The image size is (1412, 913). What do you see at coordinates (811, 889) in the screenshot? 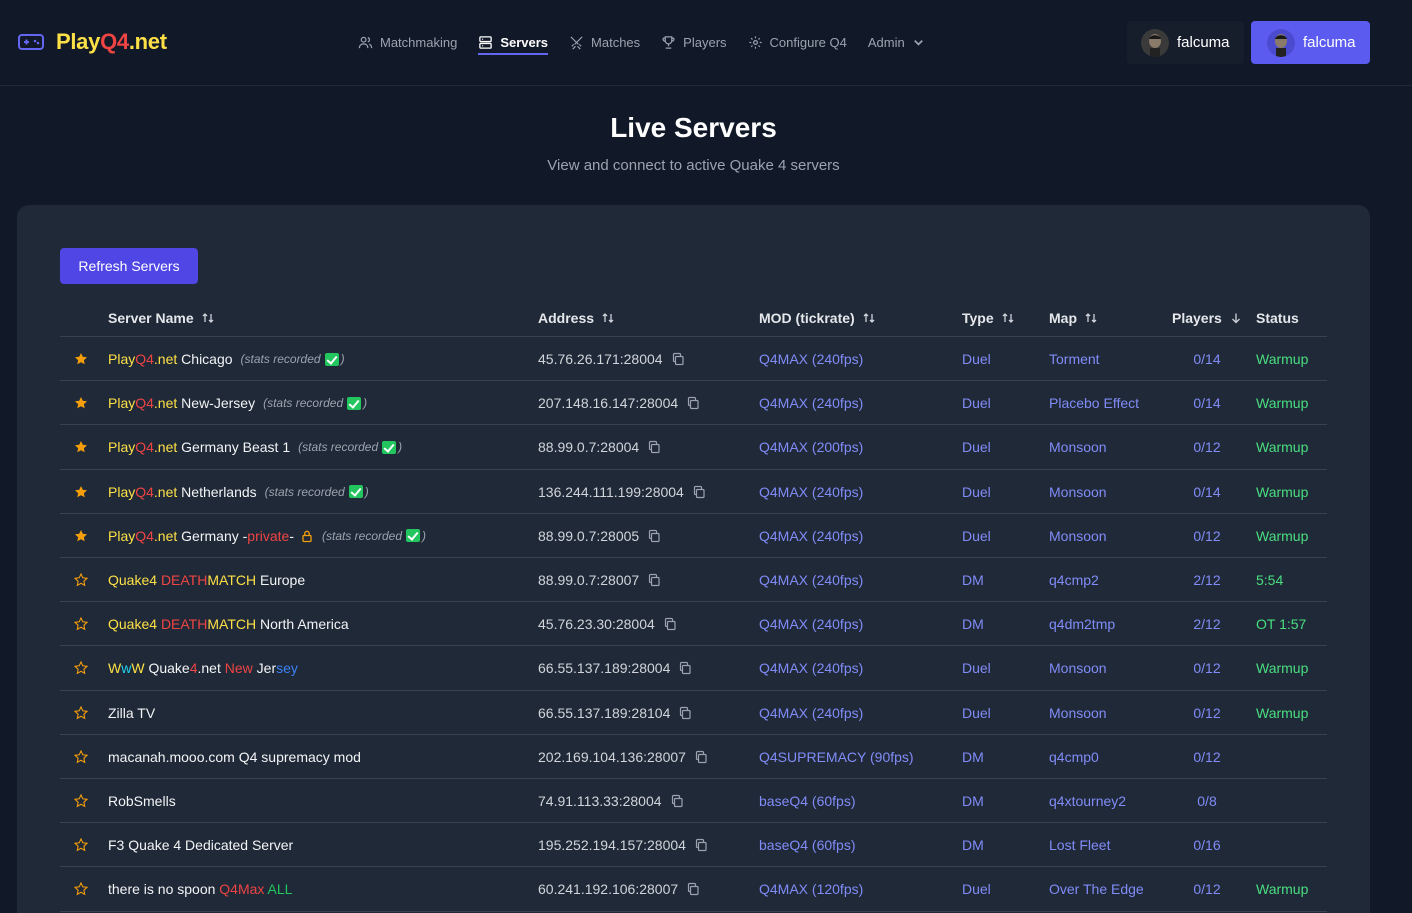
I see `server-mod-link: Q4MAX (120fps)` at bounding box center [811, 889].